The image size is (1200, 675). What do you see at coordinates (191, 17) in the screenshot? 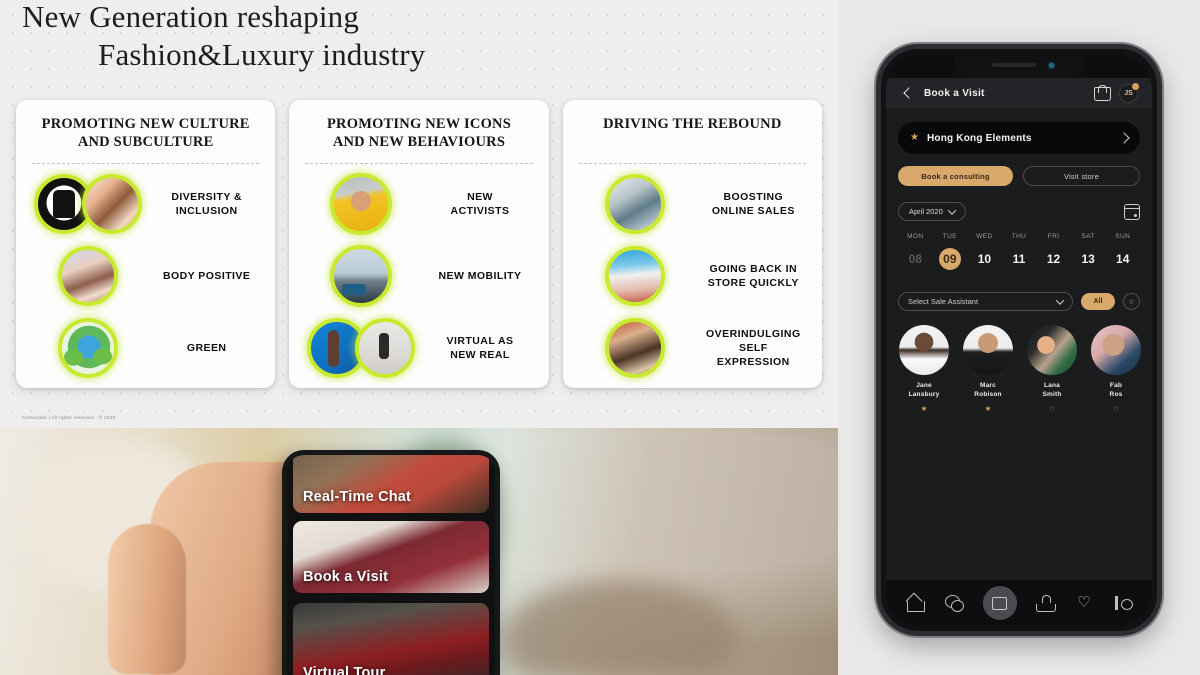
I see `slide-title-line1: New Generation reshaping` at bounding box center [191, 17].